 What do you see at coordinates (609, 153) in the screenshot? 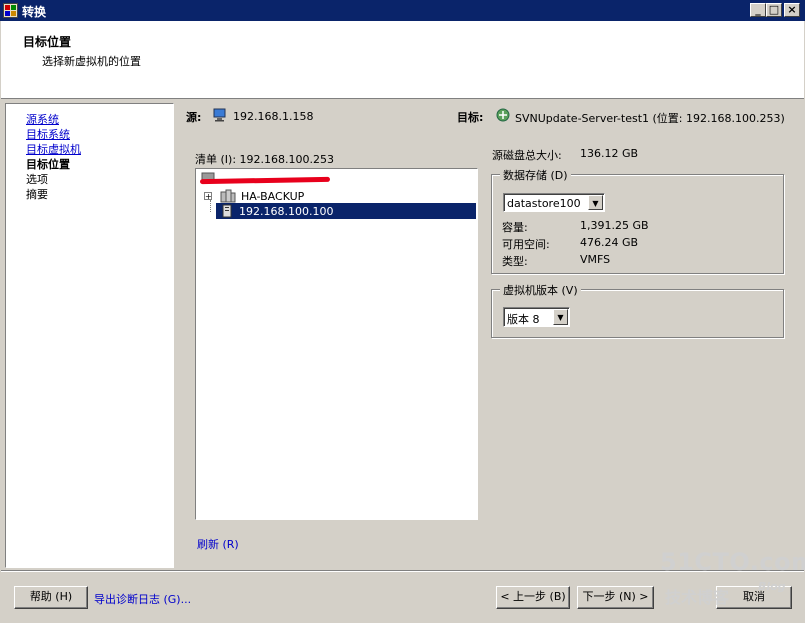
I see `disk-total-value: 136.12 GB` at bounding box center [609, 153].